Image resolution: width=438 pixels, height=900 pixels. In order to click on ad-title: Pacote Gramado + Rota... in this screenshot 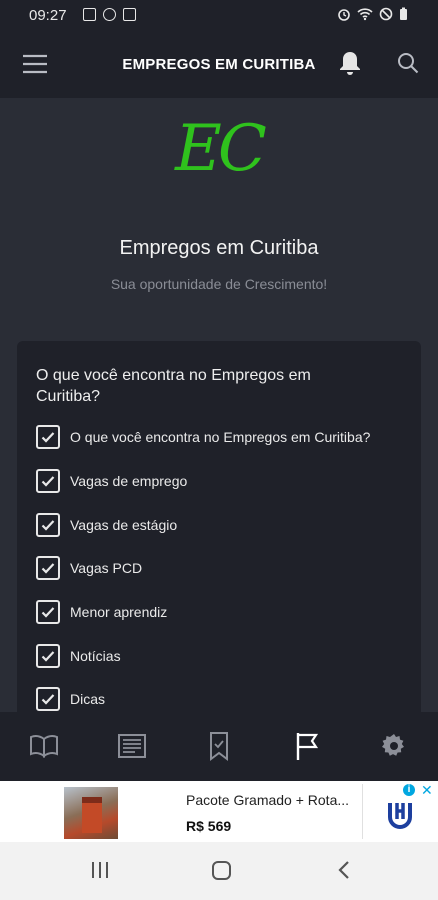, I will do `click(267, 800)`.